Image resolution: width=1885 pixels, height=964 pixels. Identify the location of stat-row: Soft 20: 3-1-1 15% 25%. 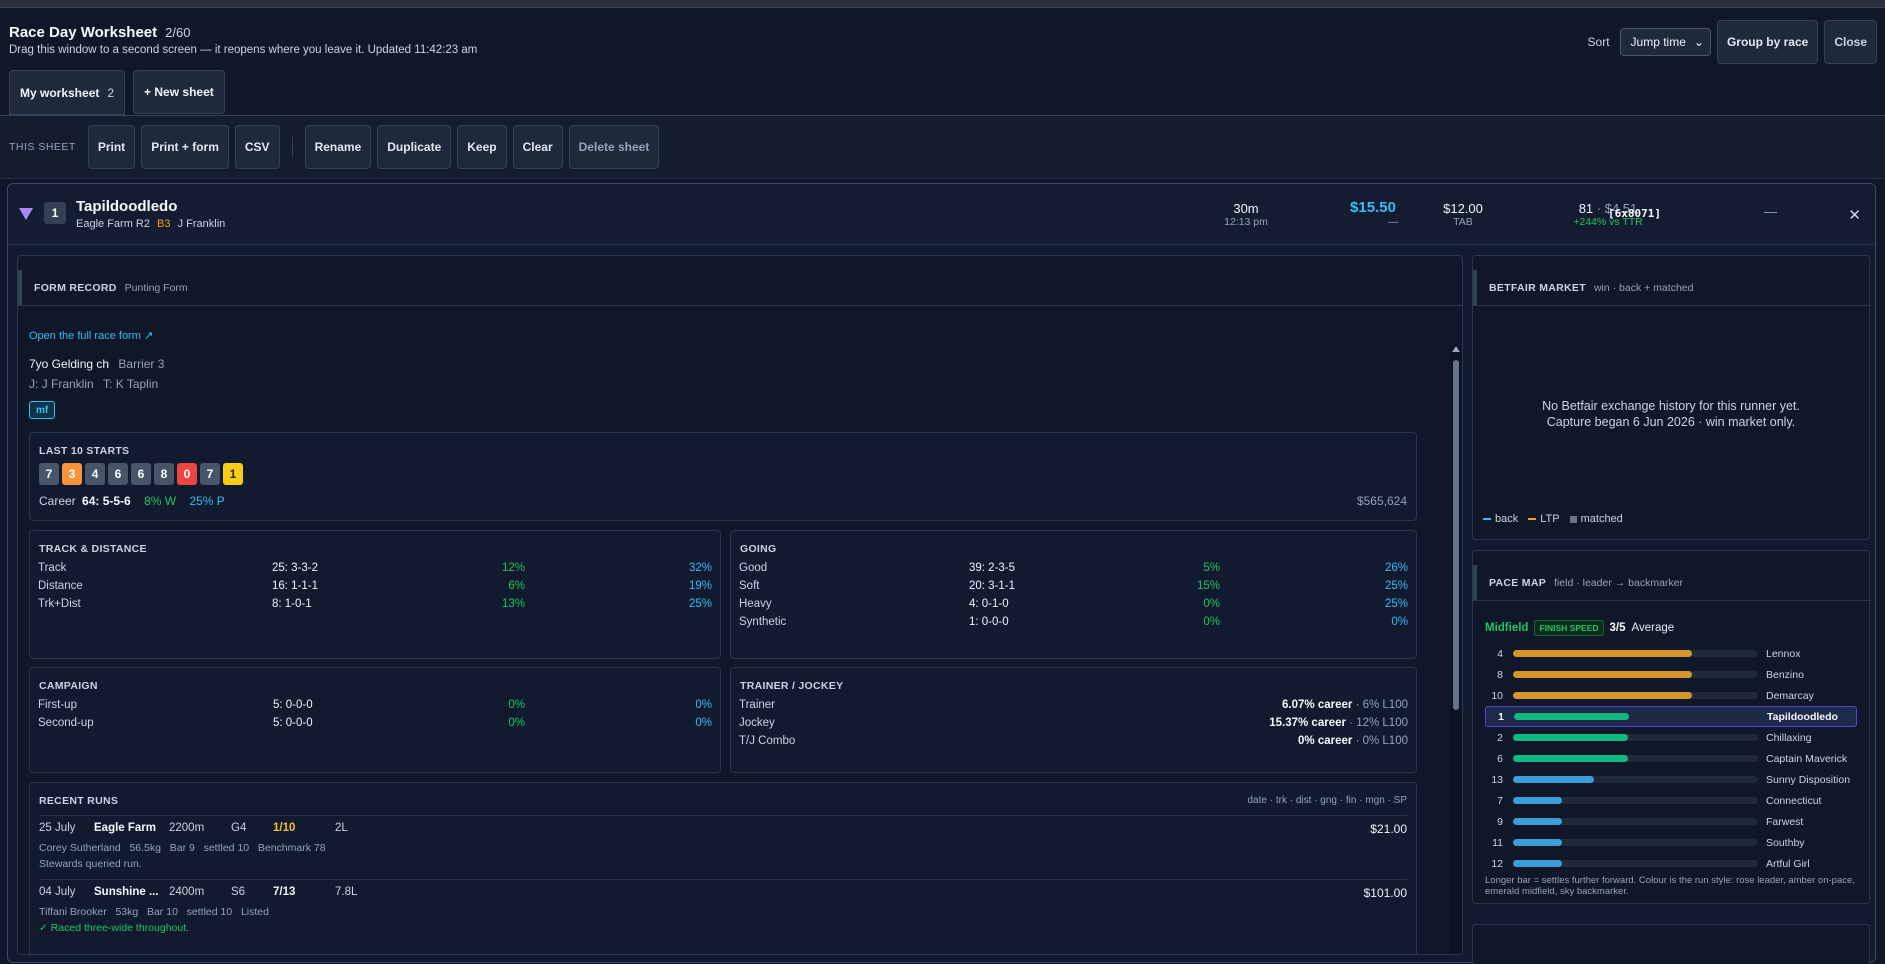
(1073, 586).